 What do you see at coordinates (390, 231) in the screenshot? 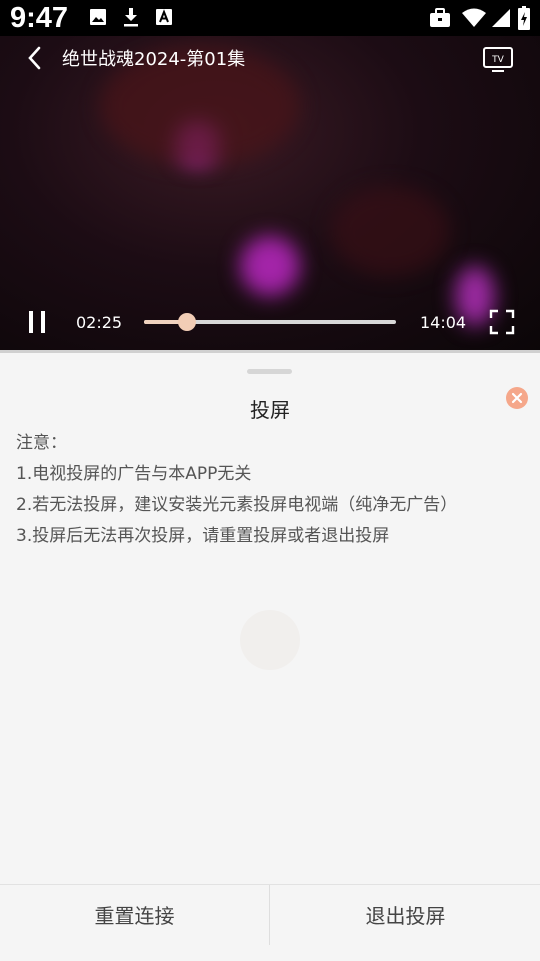
I see `video-frame-shadow` at bounding box center [390, 231].